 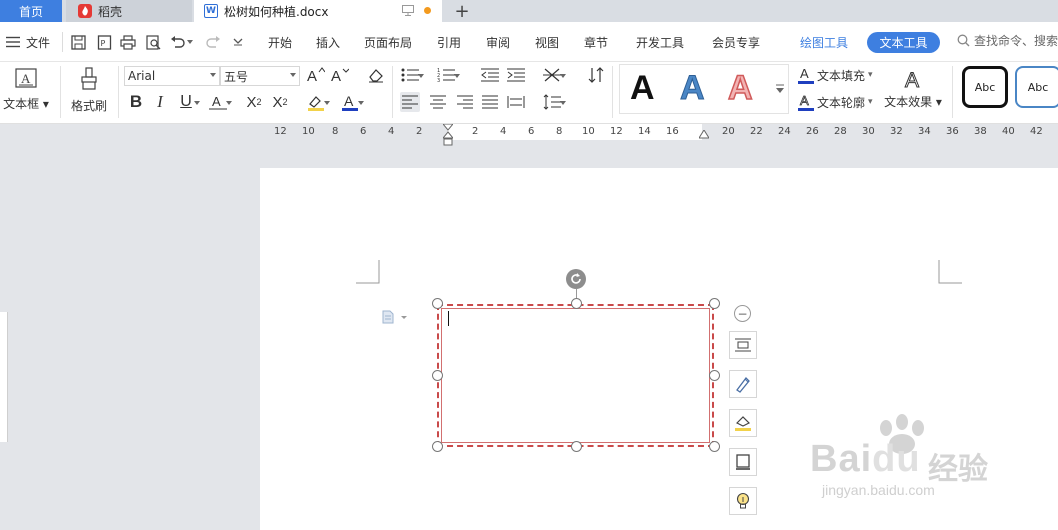 I want to click on right-indent-marker-icon, so click(x=704, y=136).